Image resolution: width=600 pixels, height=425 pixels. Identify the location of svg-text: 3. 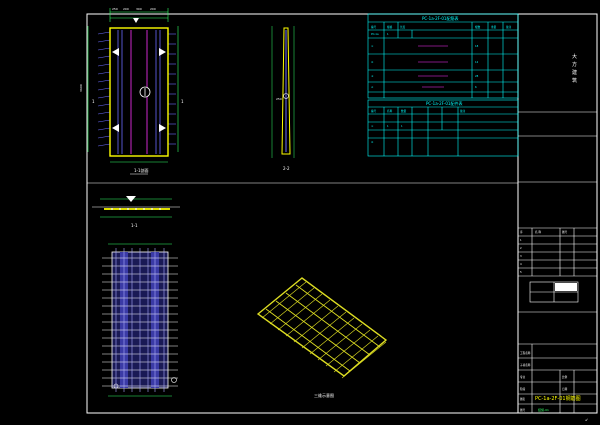
(521, 256).